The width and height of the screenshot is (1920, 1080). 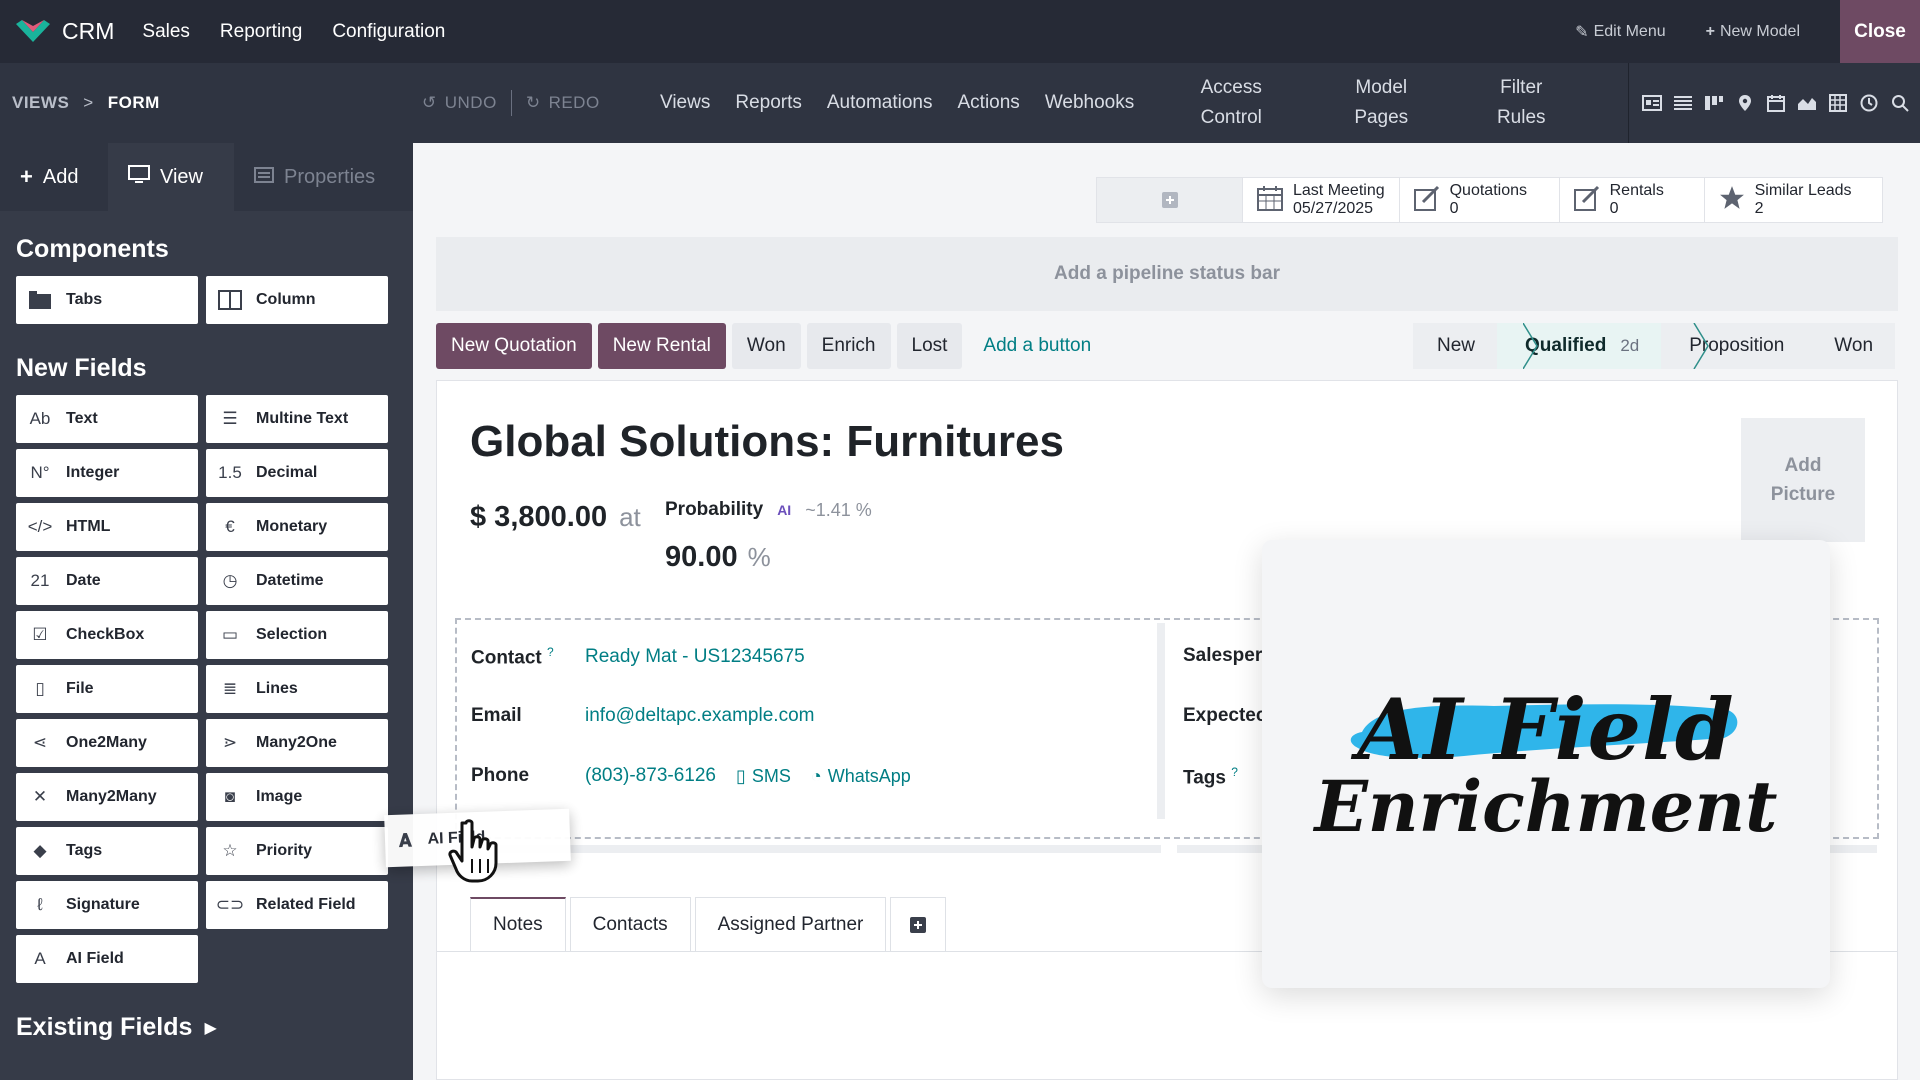 I want to click on add-smart-button, so click(x=1169, y=200).